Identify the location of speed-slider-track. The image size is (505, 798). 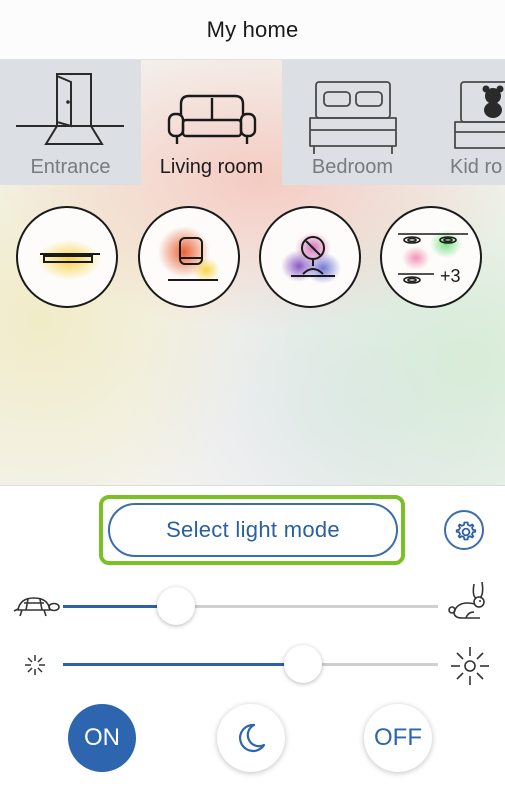
(250, 606).